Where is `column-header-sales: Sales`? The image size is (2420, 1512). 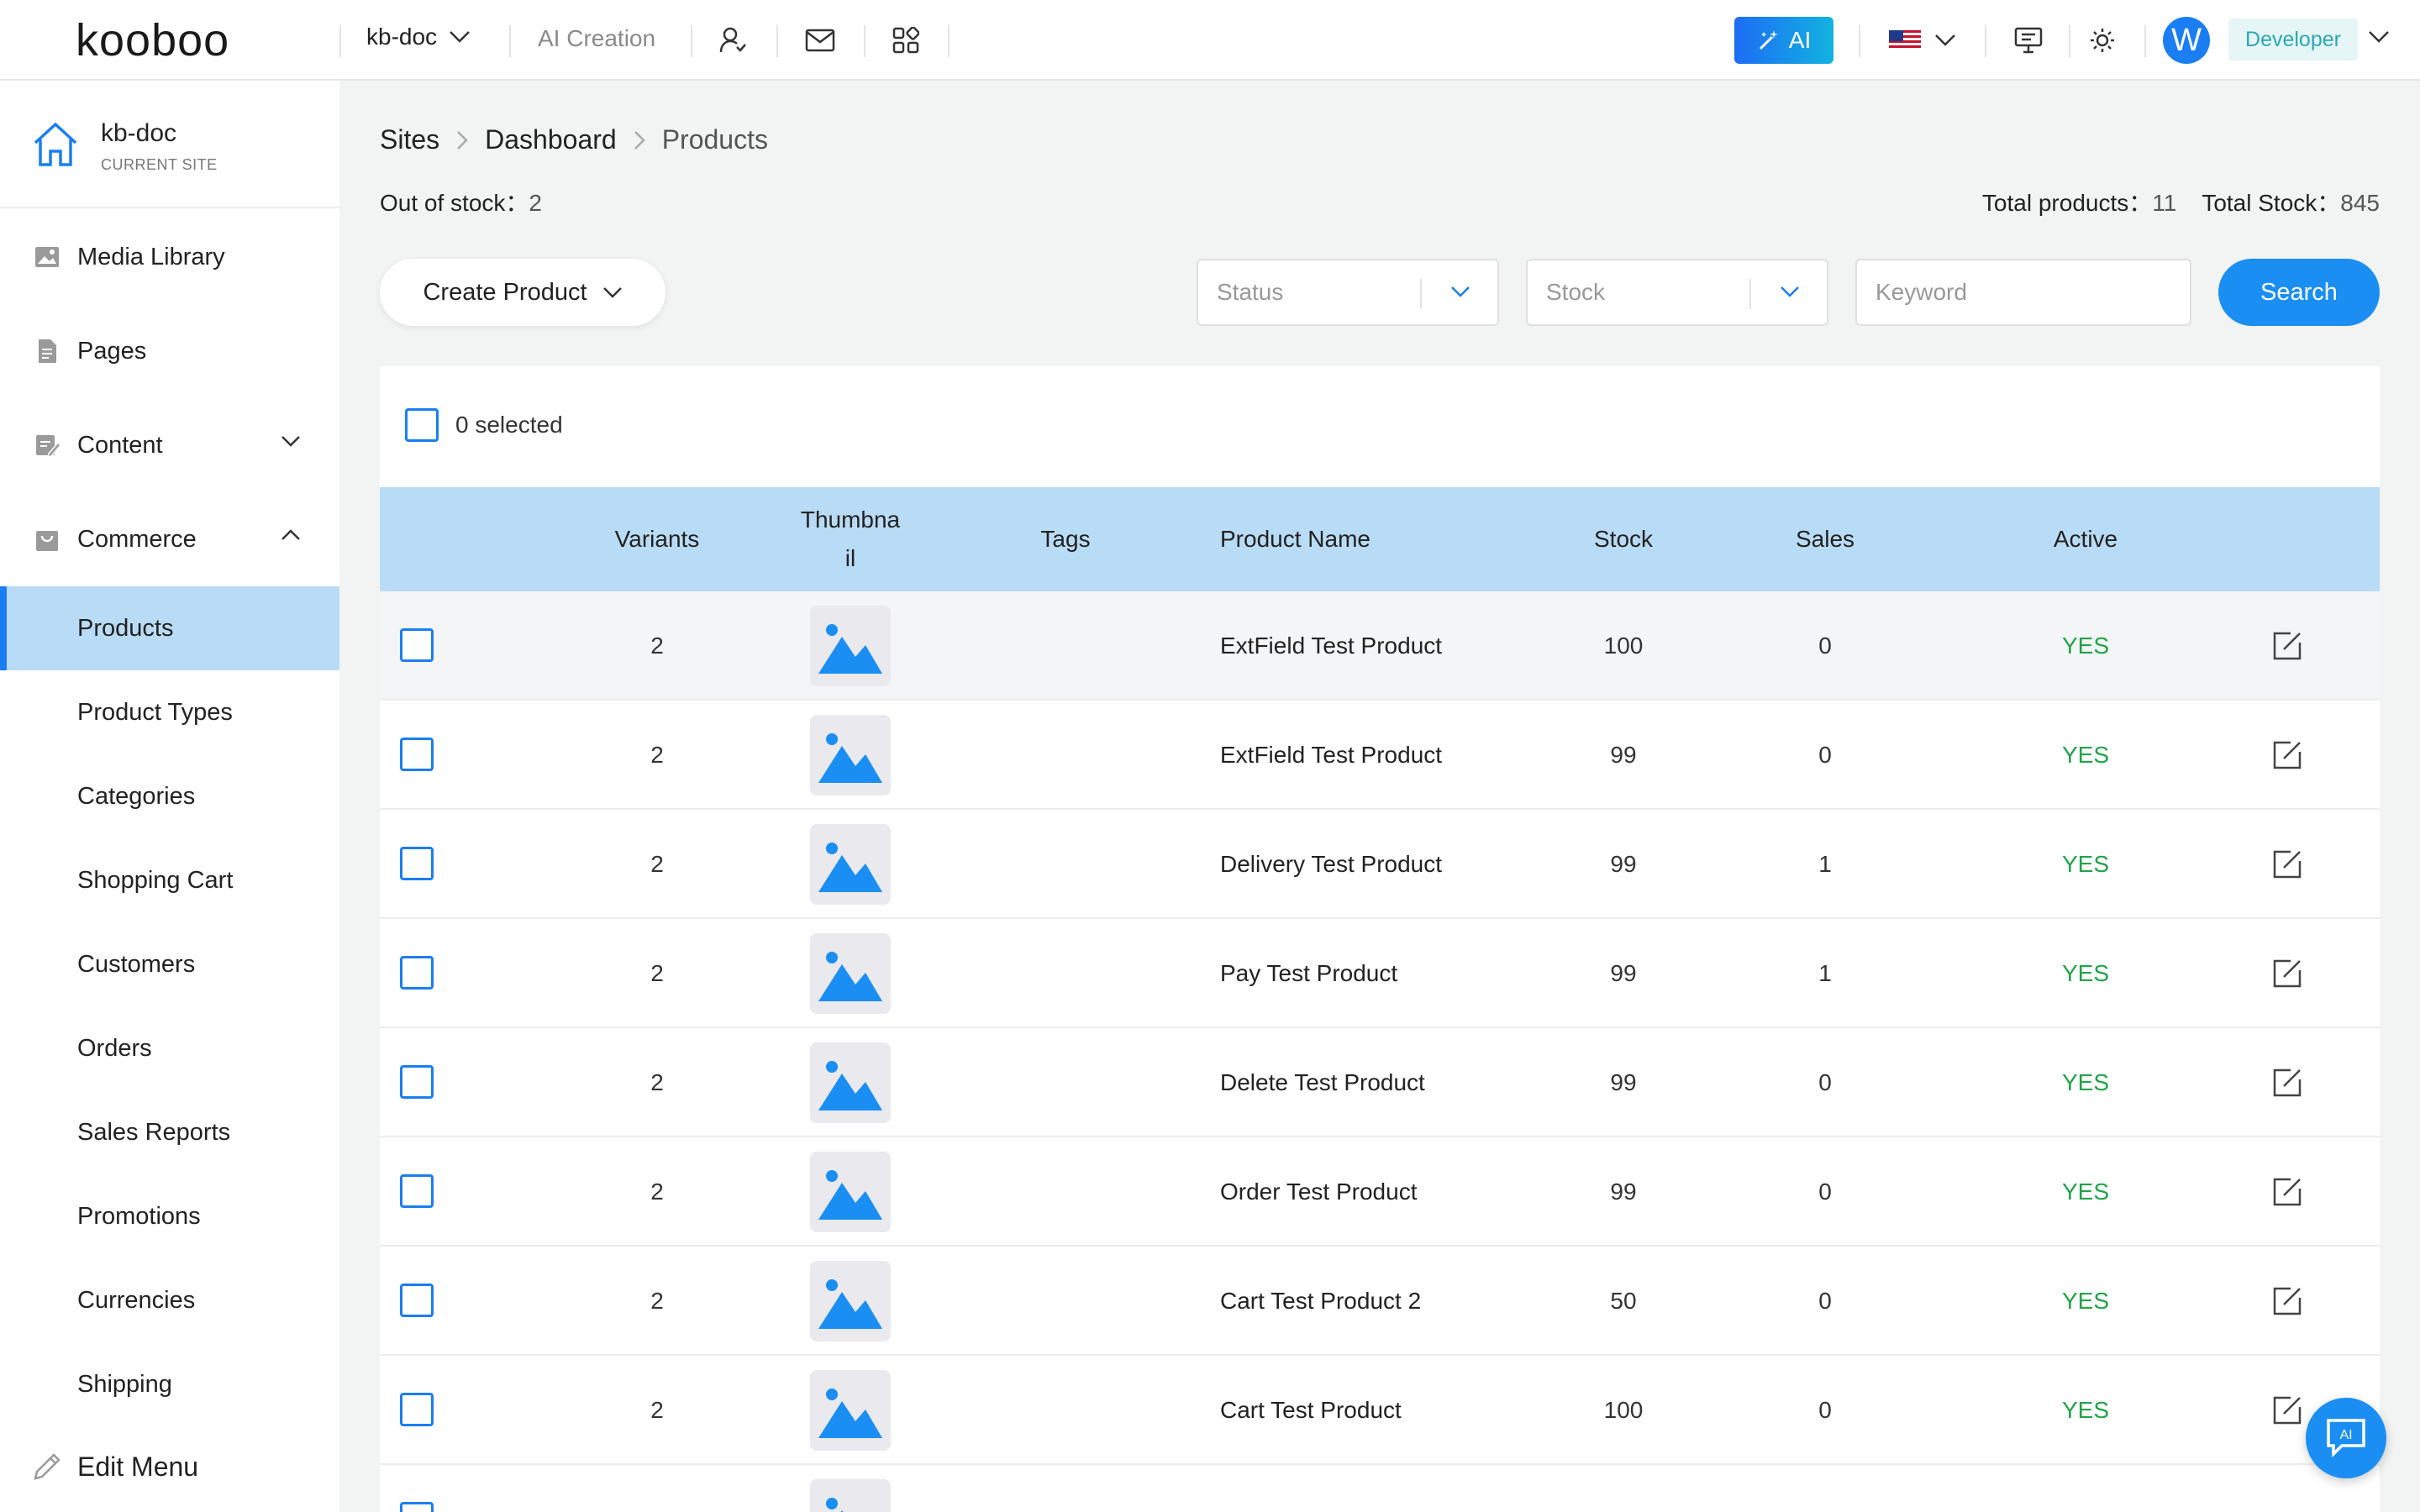
column-header-sales: Sales is located at coordinates (1825, 539).